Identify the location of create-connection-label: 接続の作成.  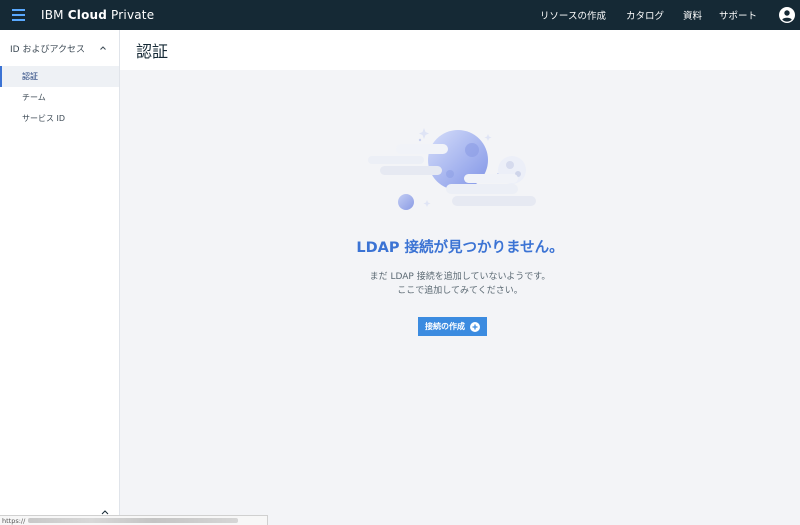
(445, 326).